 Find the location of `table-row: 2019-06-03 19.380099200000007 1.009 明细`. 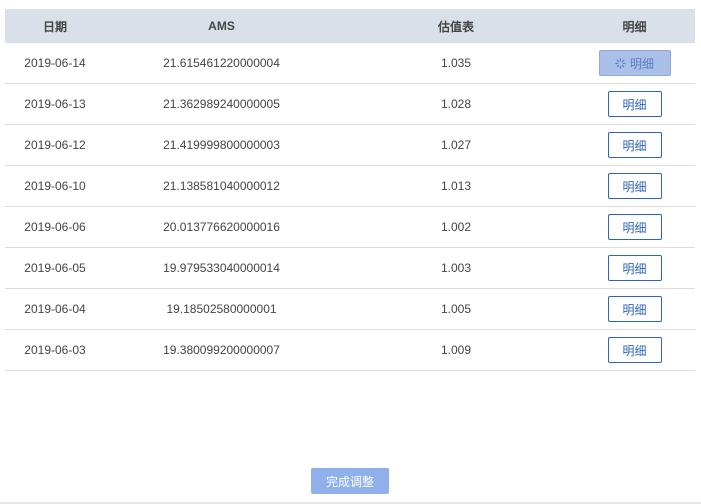

table-row: 2019-06-03 19.380099200000007 1.009 明细 is located at coordinates (350, 350).